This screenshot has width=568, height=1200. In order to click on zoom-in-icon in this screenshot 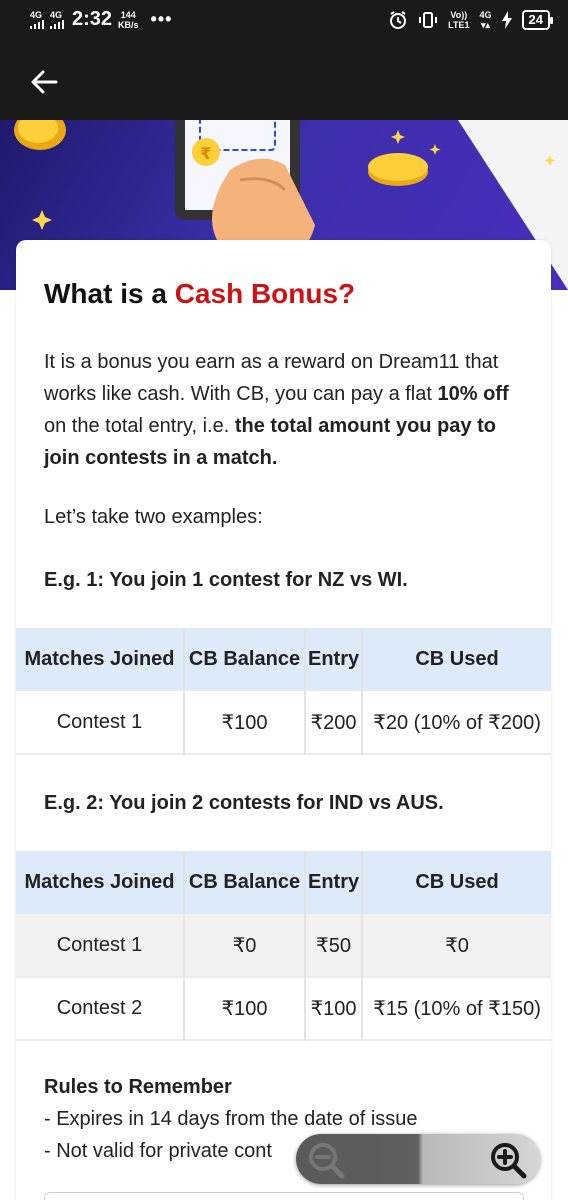, I will do `click(509, 1161)`.